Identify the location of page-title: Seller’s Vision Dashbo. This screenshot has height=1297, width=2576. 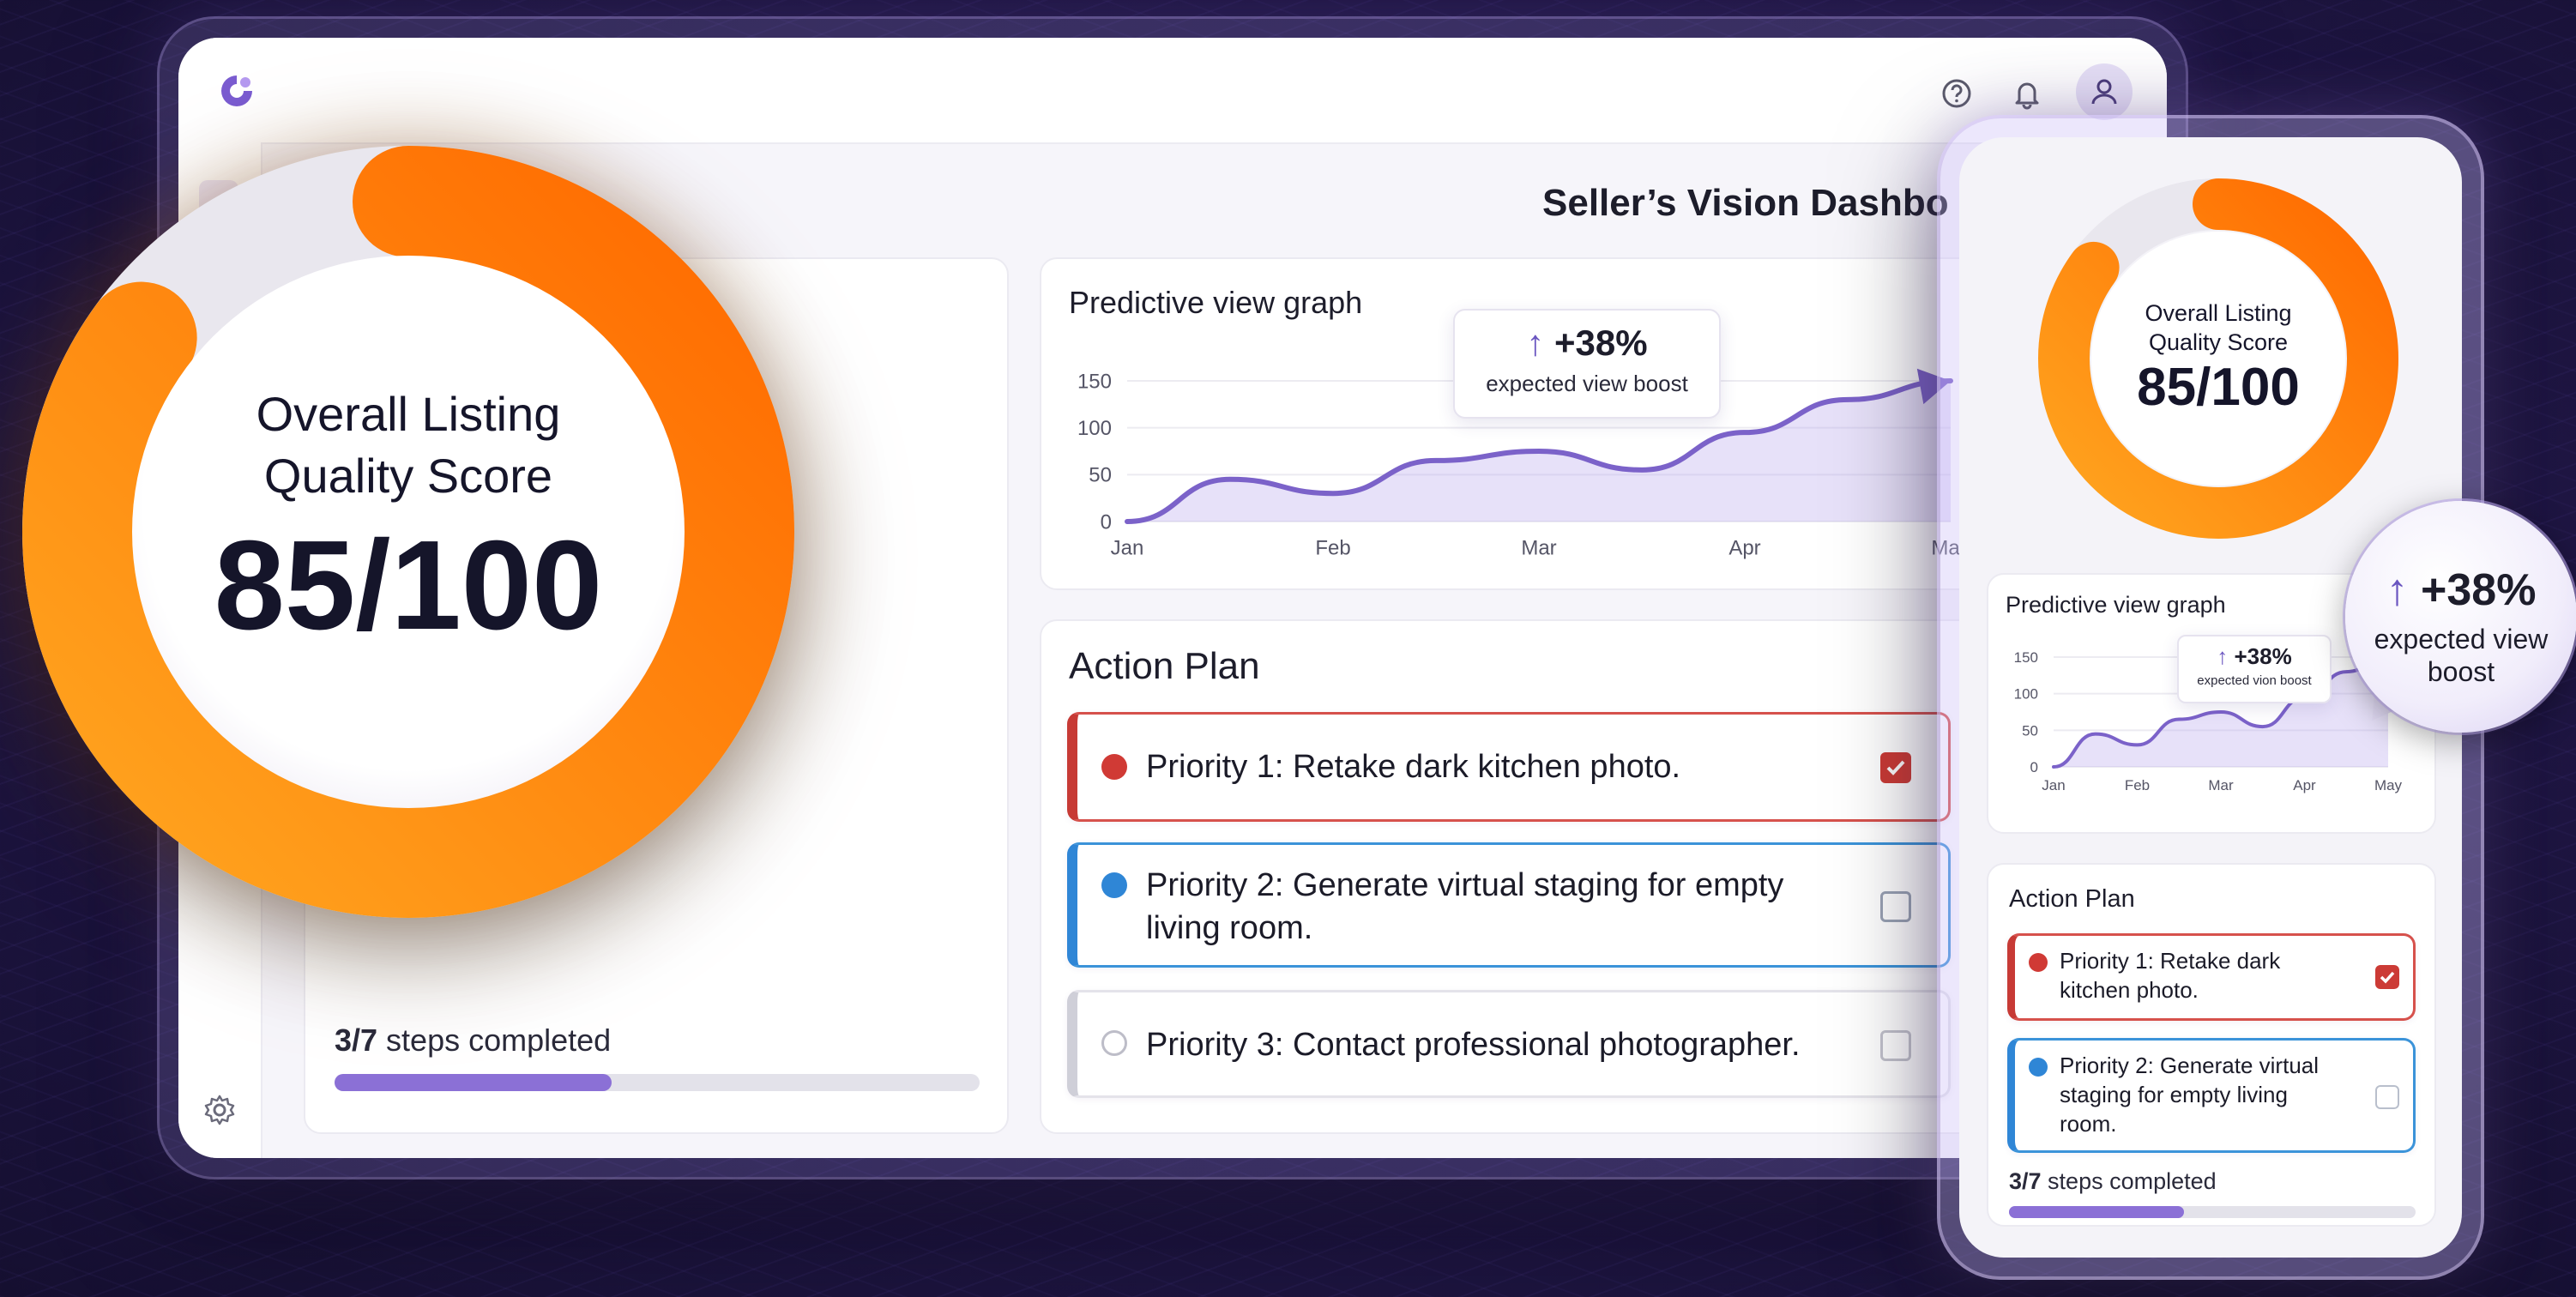
(1745, 203).